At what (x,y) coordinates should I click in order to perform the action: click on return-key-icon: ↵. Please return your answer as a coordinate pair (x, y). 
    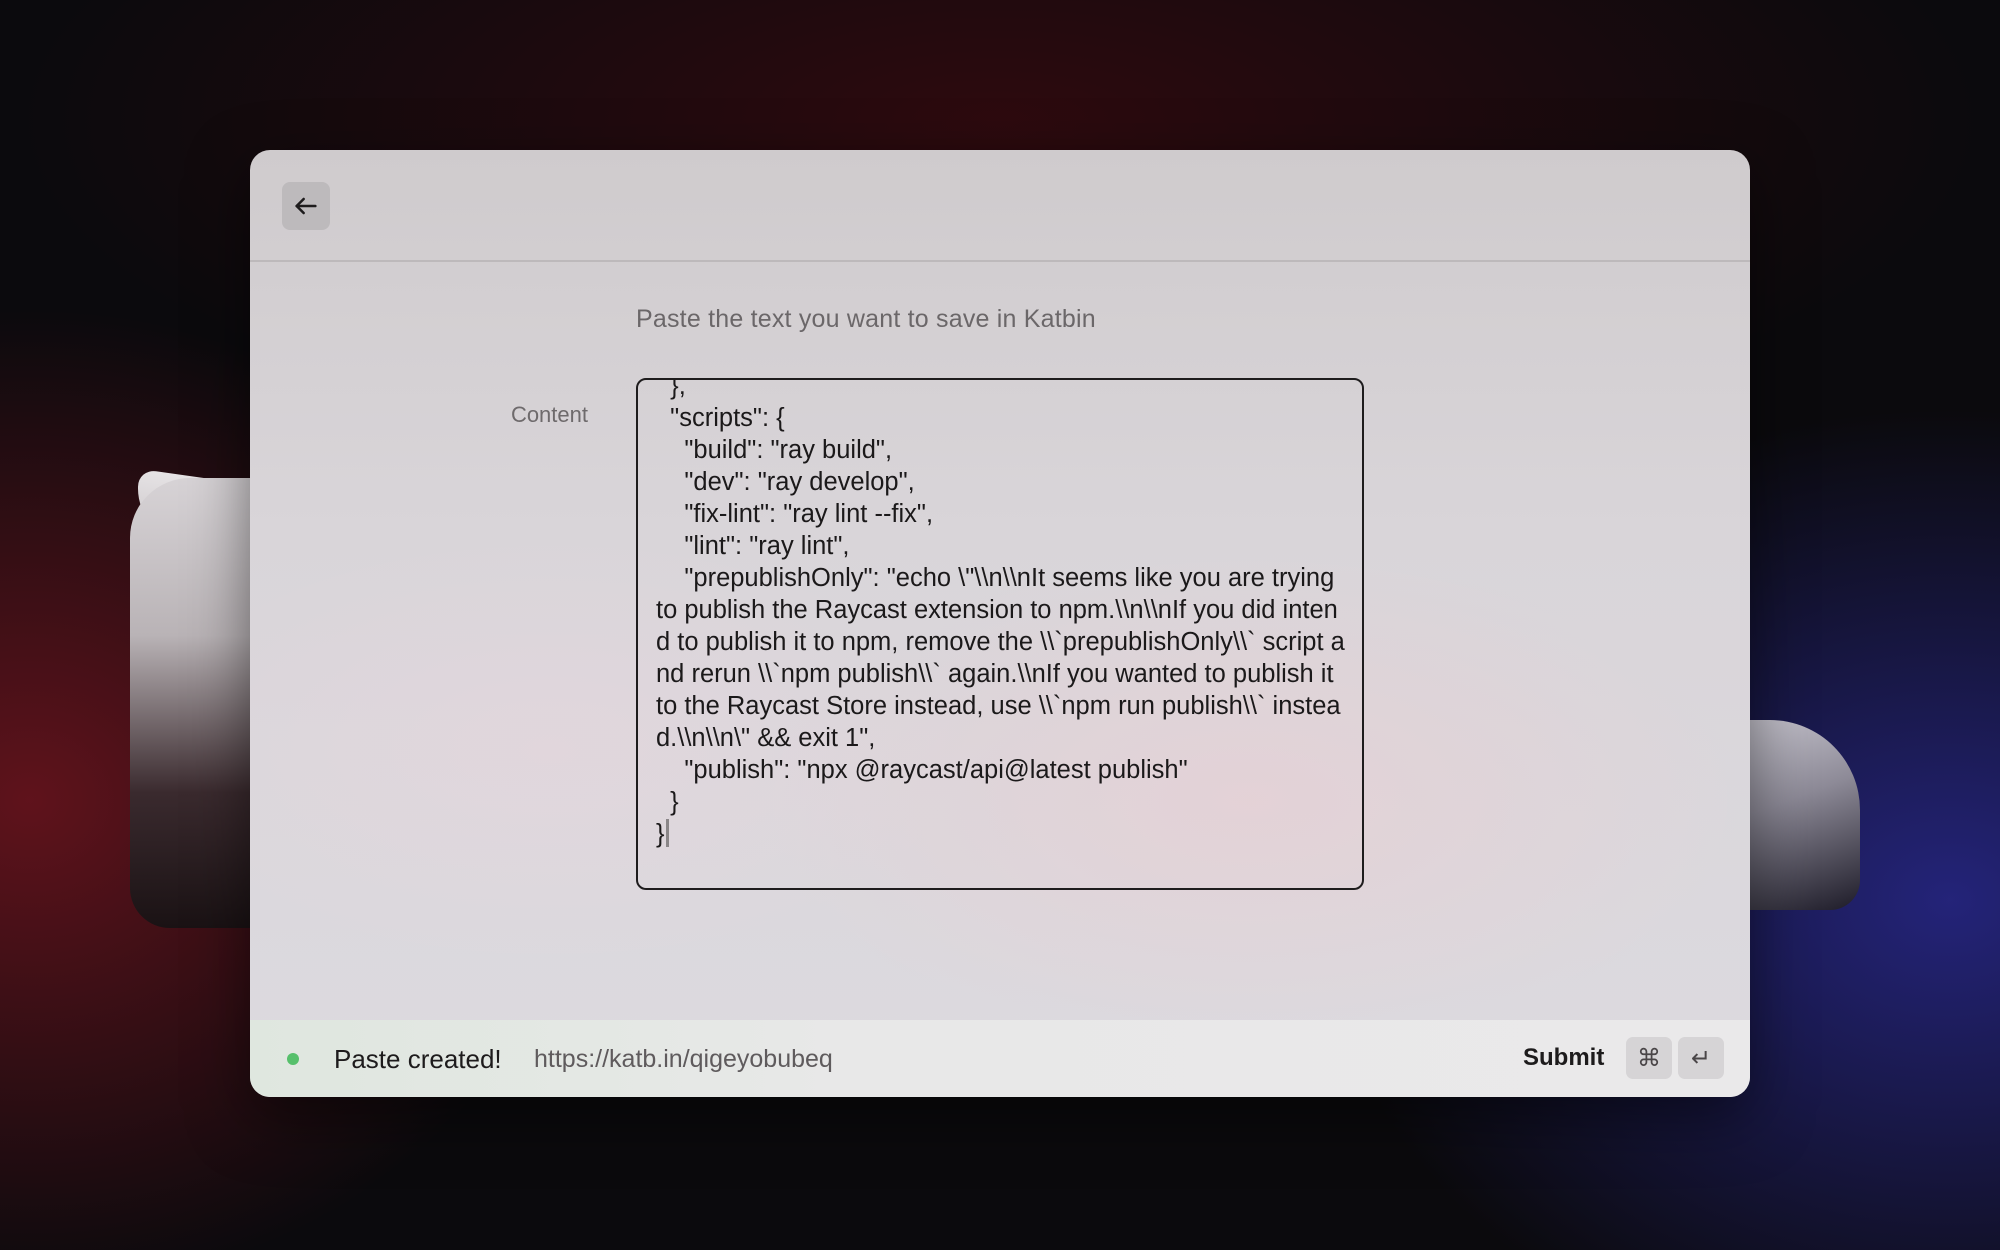
    Looking at the image, I should click on (1701, 1058).